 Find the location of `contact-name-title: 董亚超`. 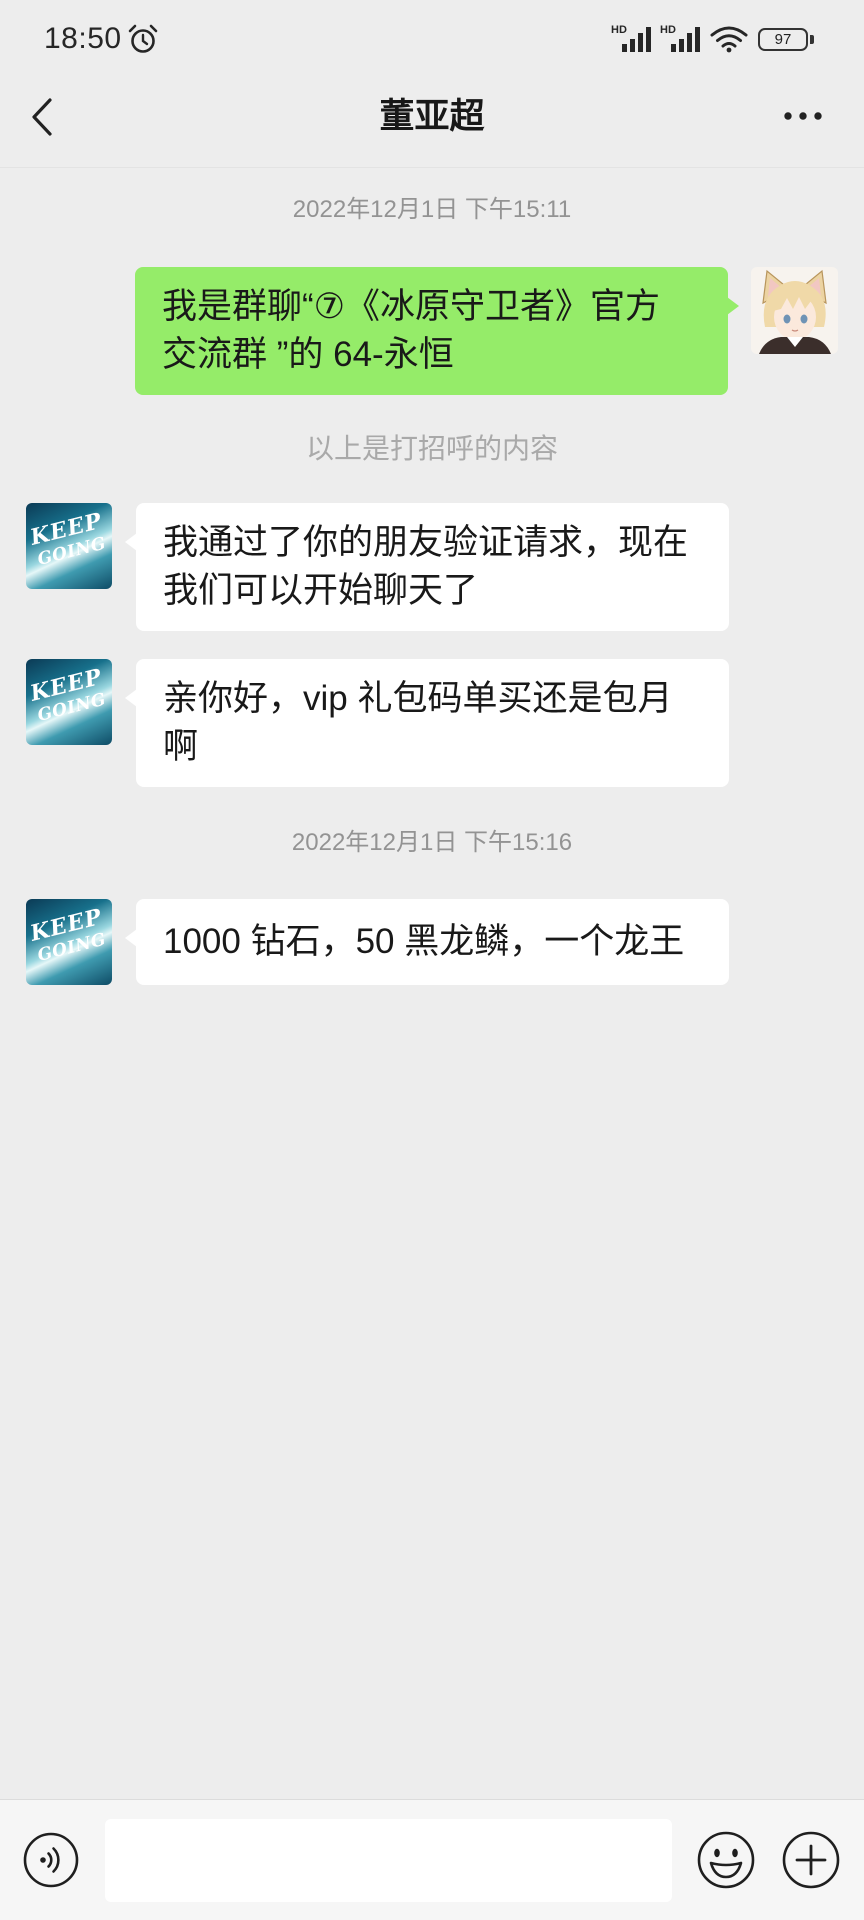

contact-name-title: 董亚超 is located at coordinates (432, 116).